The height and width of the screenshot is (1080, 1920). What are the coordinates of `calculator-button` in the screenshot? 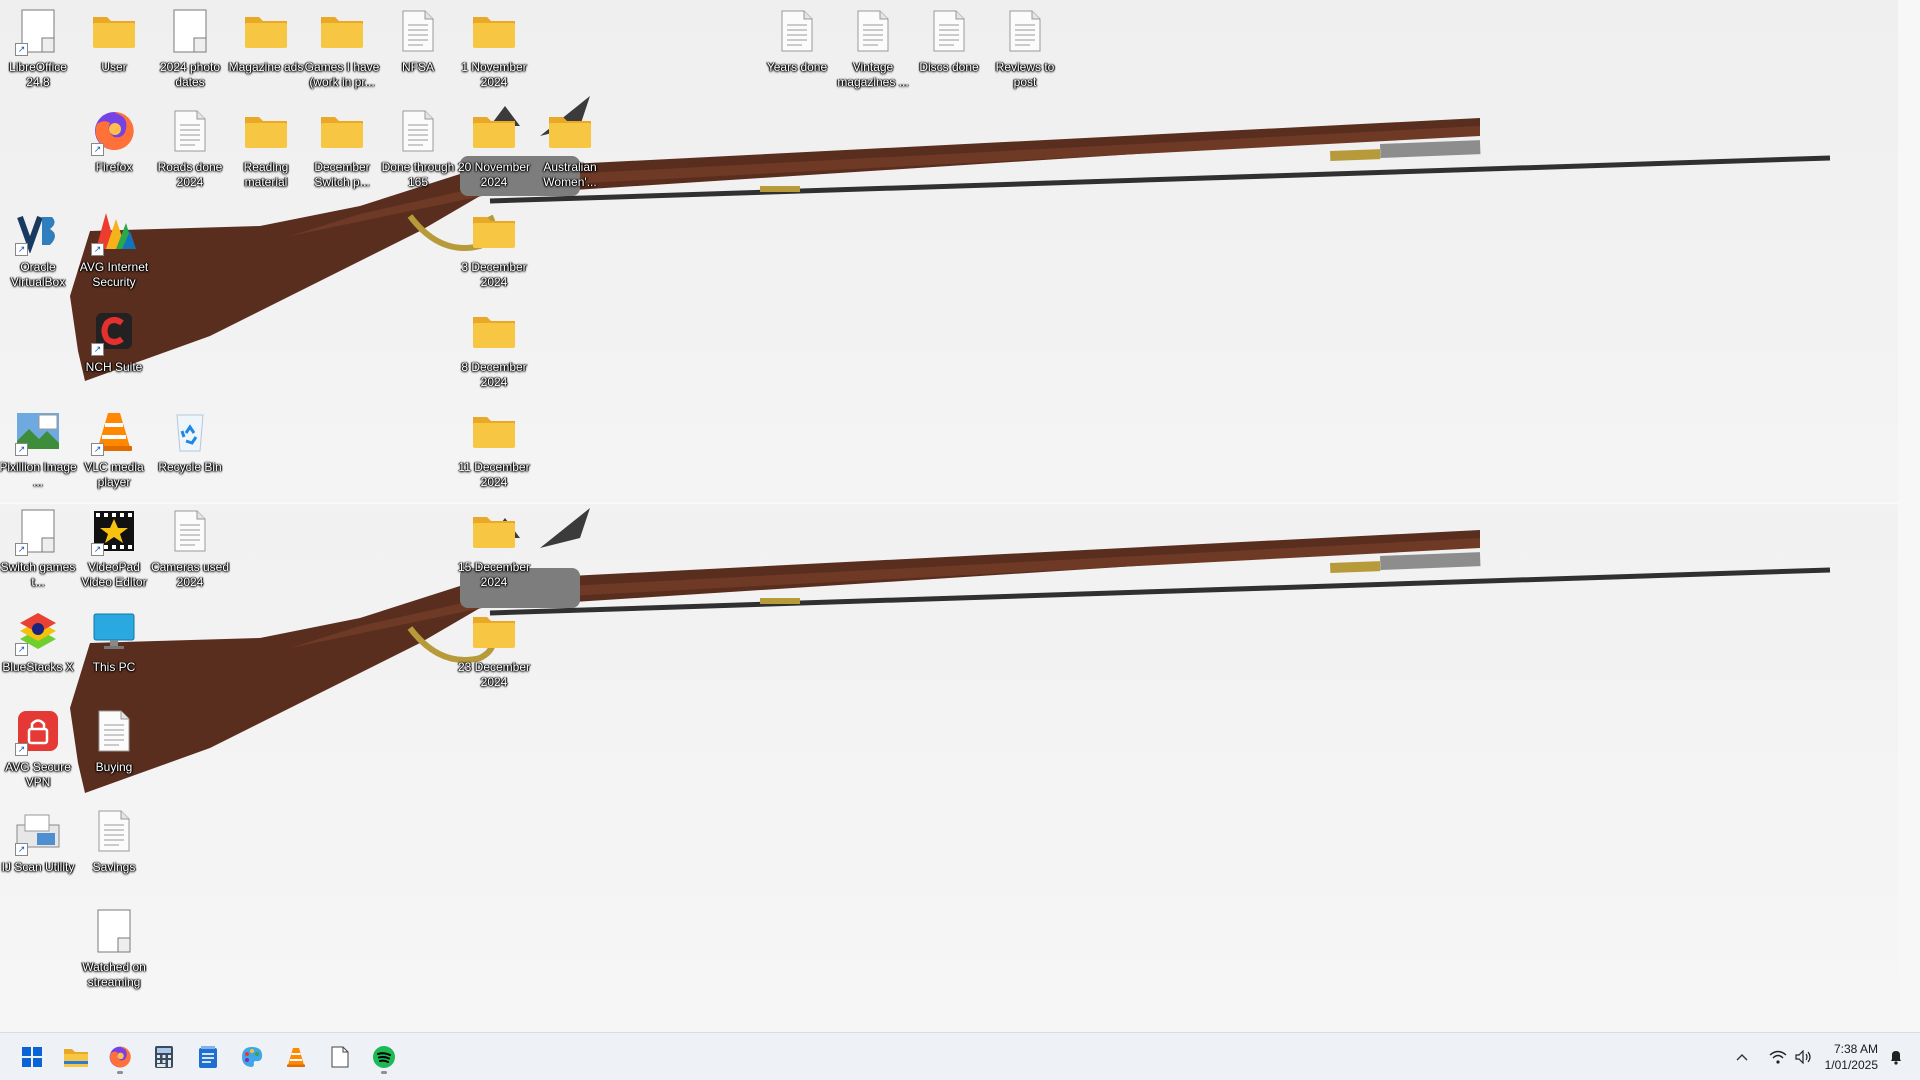 It's located at (164, 1057).